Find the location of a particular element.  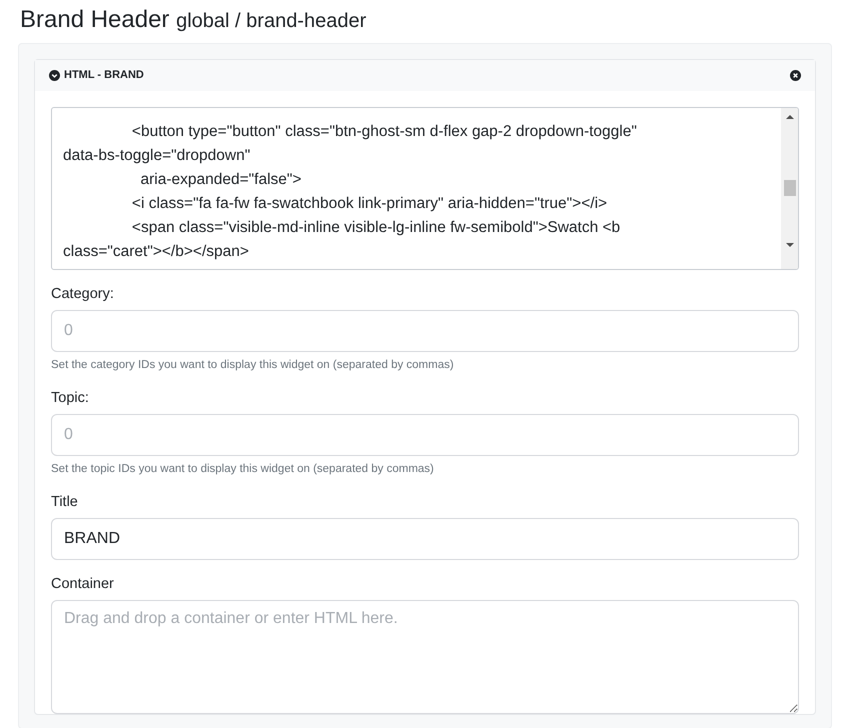

code-line: aria-expanded="false"> is located at coordinates (221, 180).